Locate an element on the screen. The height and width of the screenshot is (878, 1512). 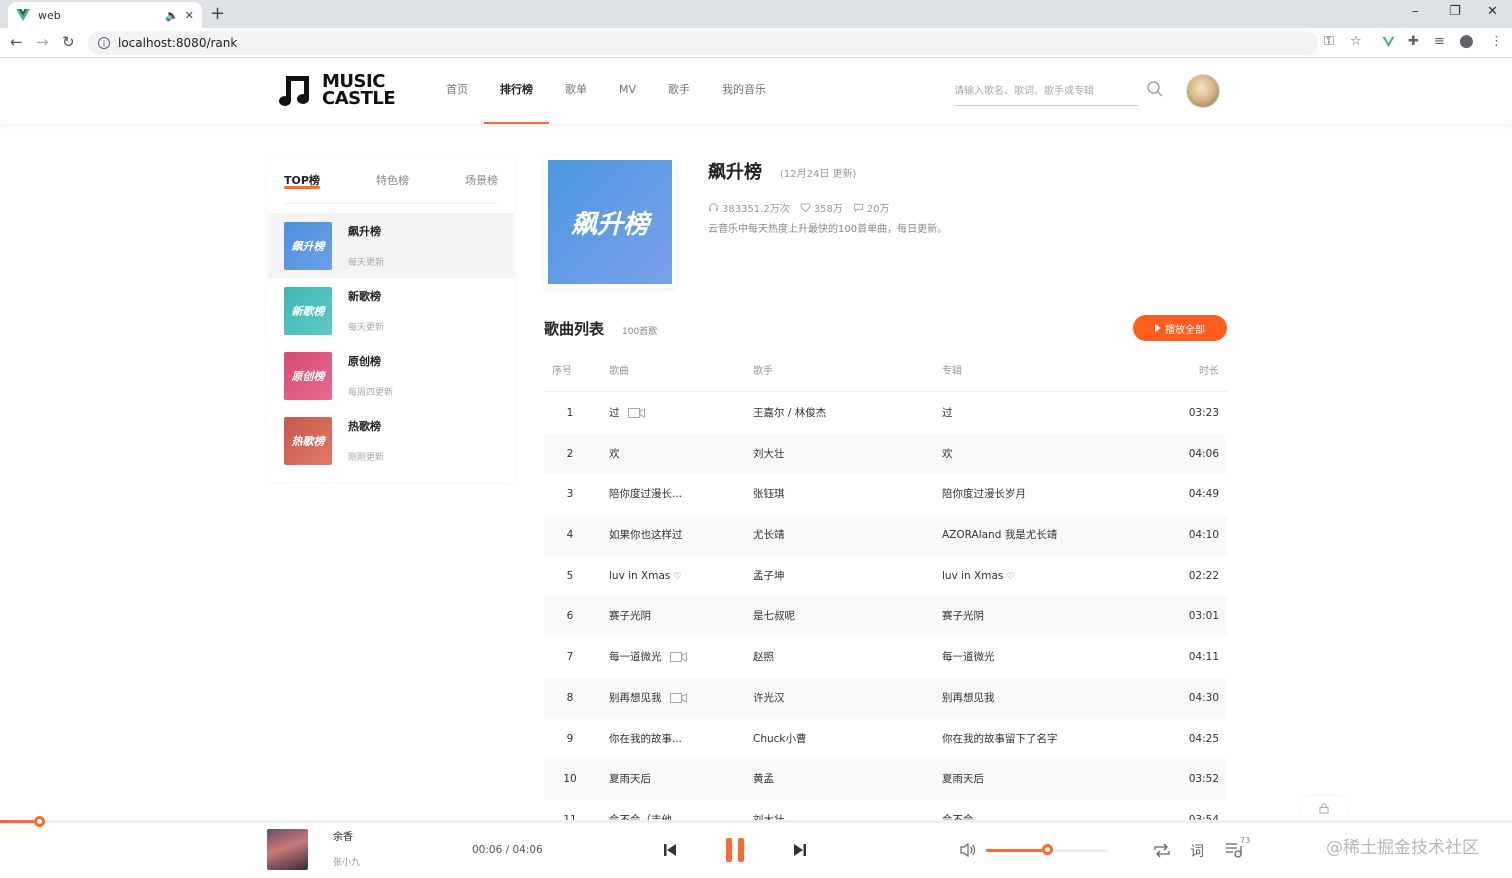
site-info-icon: i is located at coordinates (104, 43).